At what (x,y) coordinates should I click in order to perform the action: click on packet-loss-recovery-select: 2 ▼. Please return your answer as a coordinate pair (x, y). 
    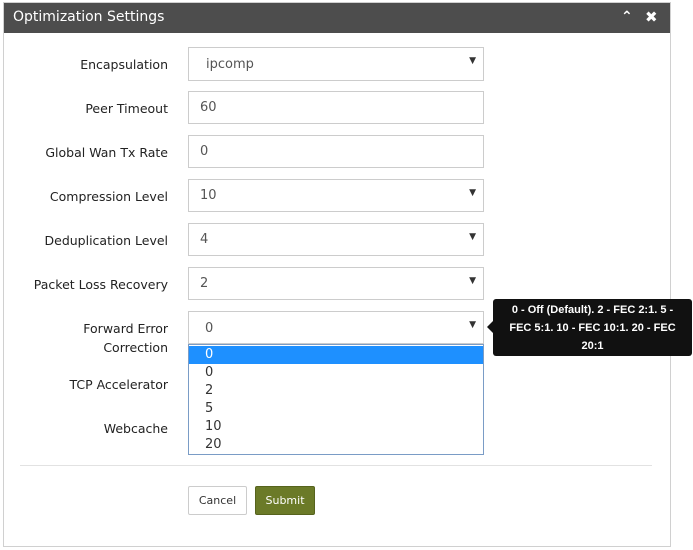
    Looking at the image, I should click on (336, 283).